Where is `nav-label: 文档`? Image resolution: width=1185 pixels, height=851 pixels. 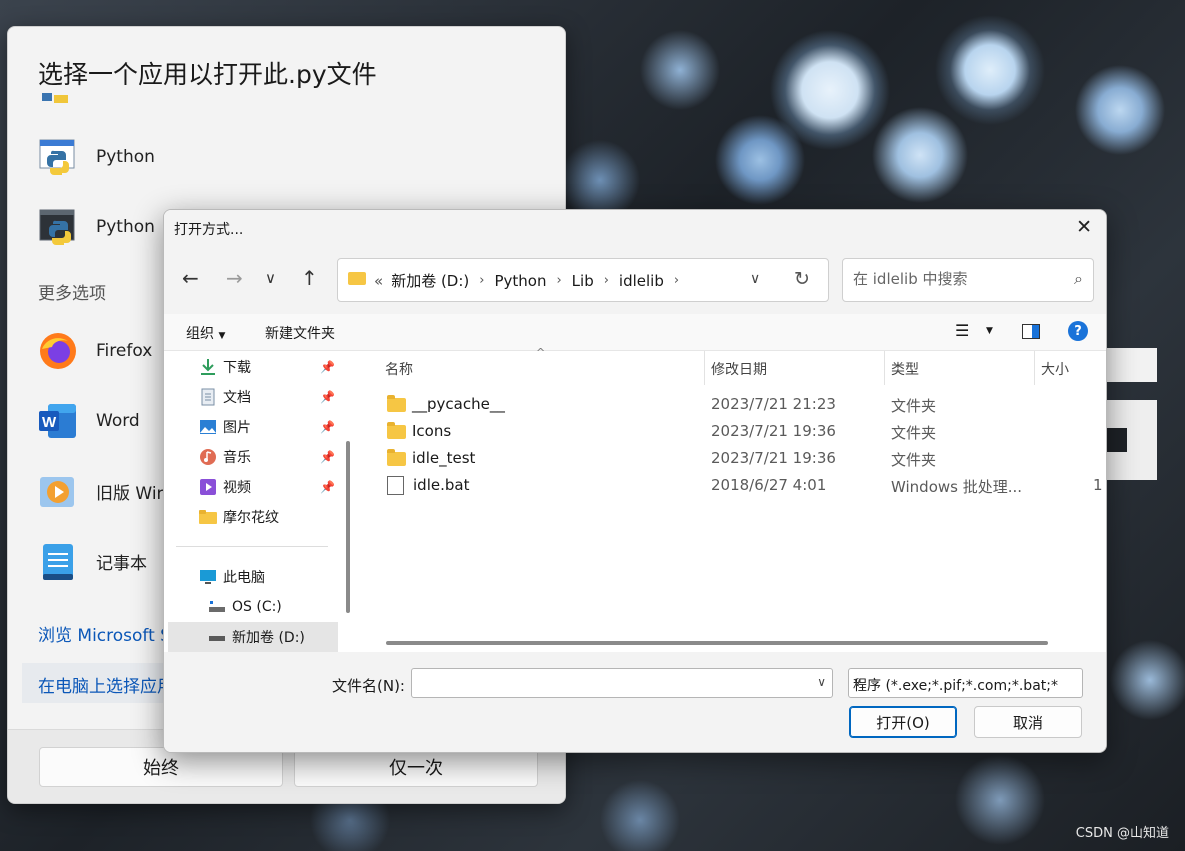
nav-label: 文档 is located at coordinates (237, 398).